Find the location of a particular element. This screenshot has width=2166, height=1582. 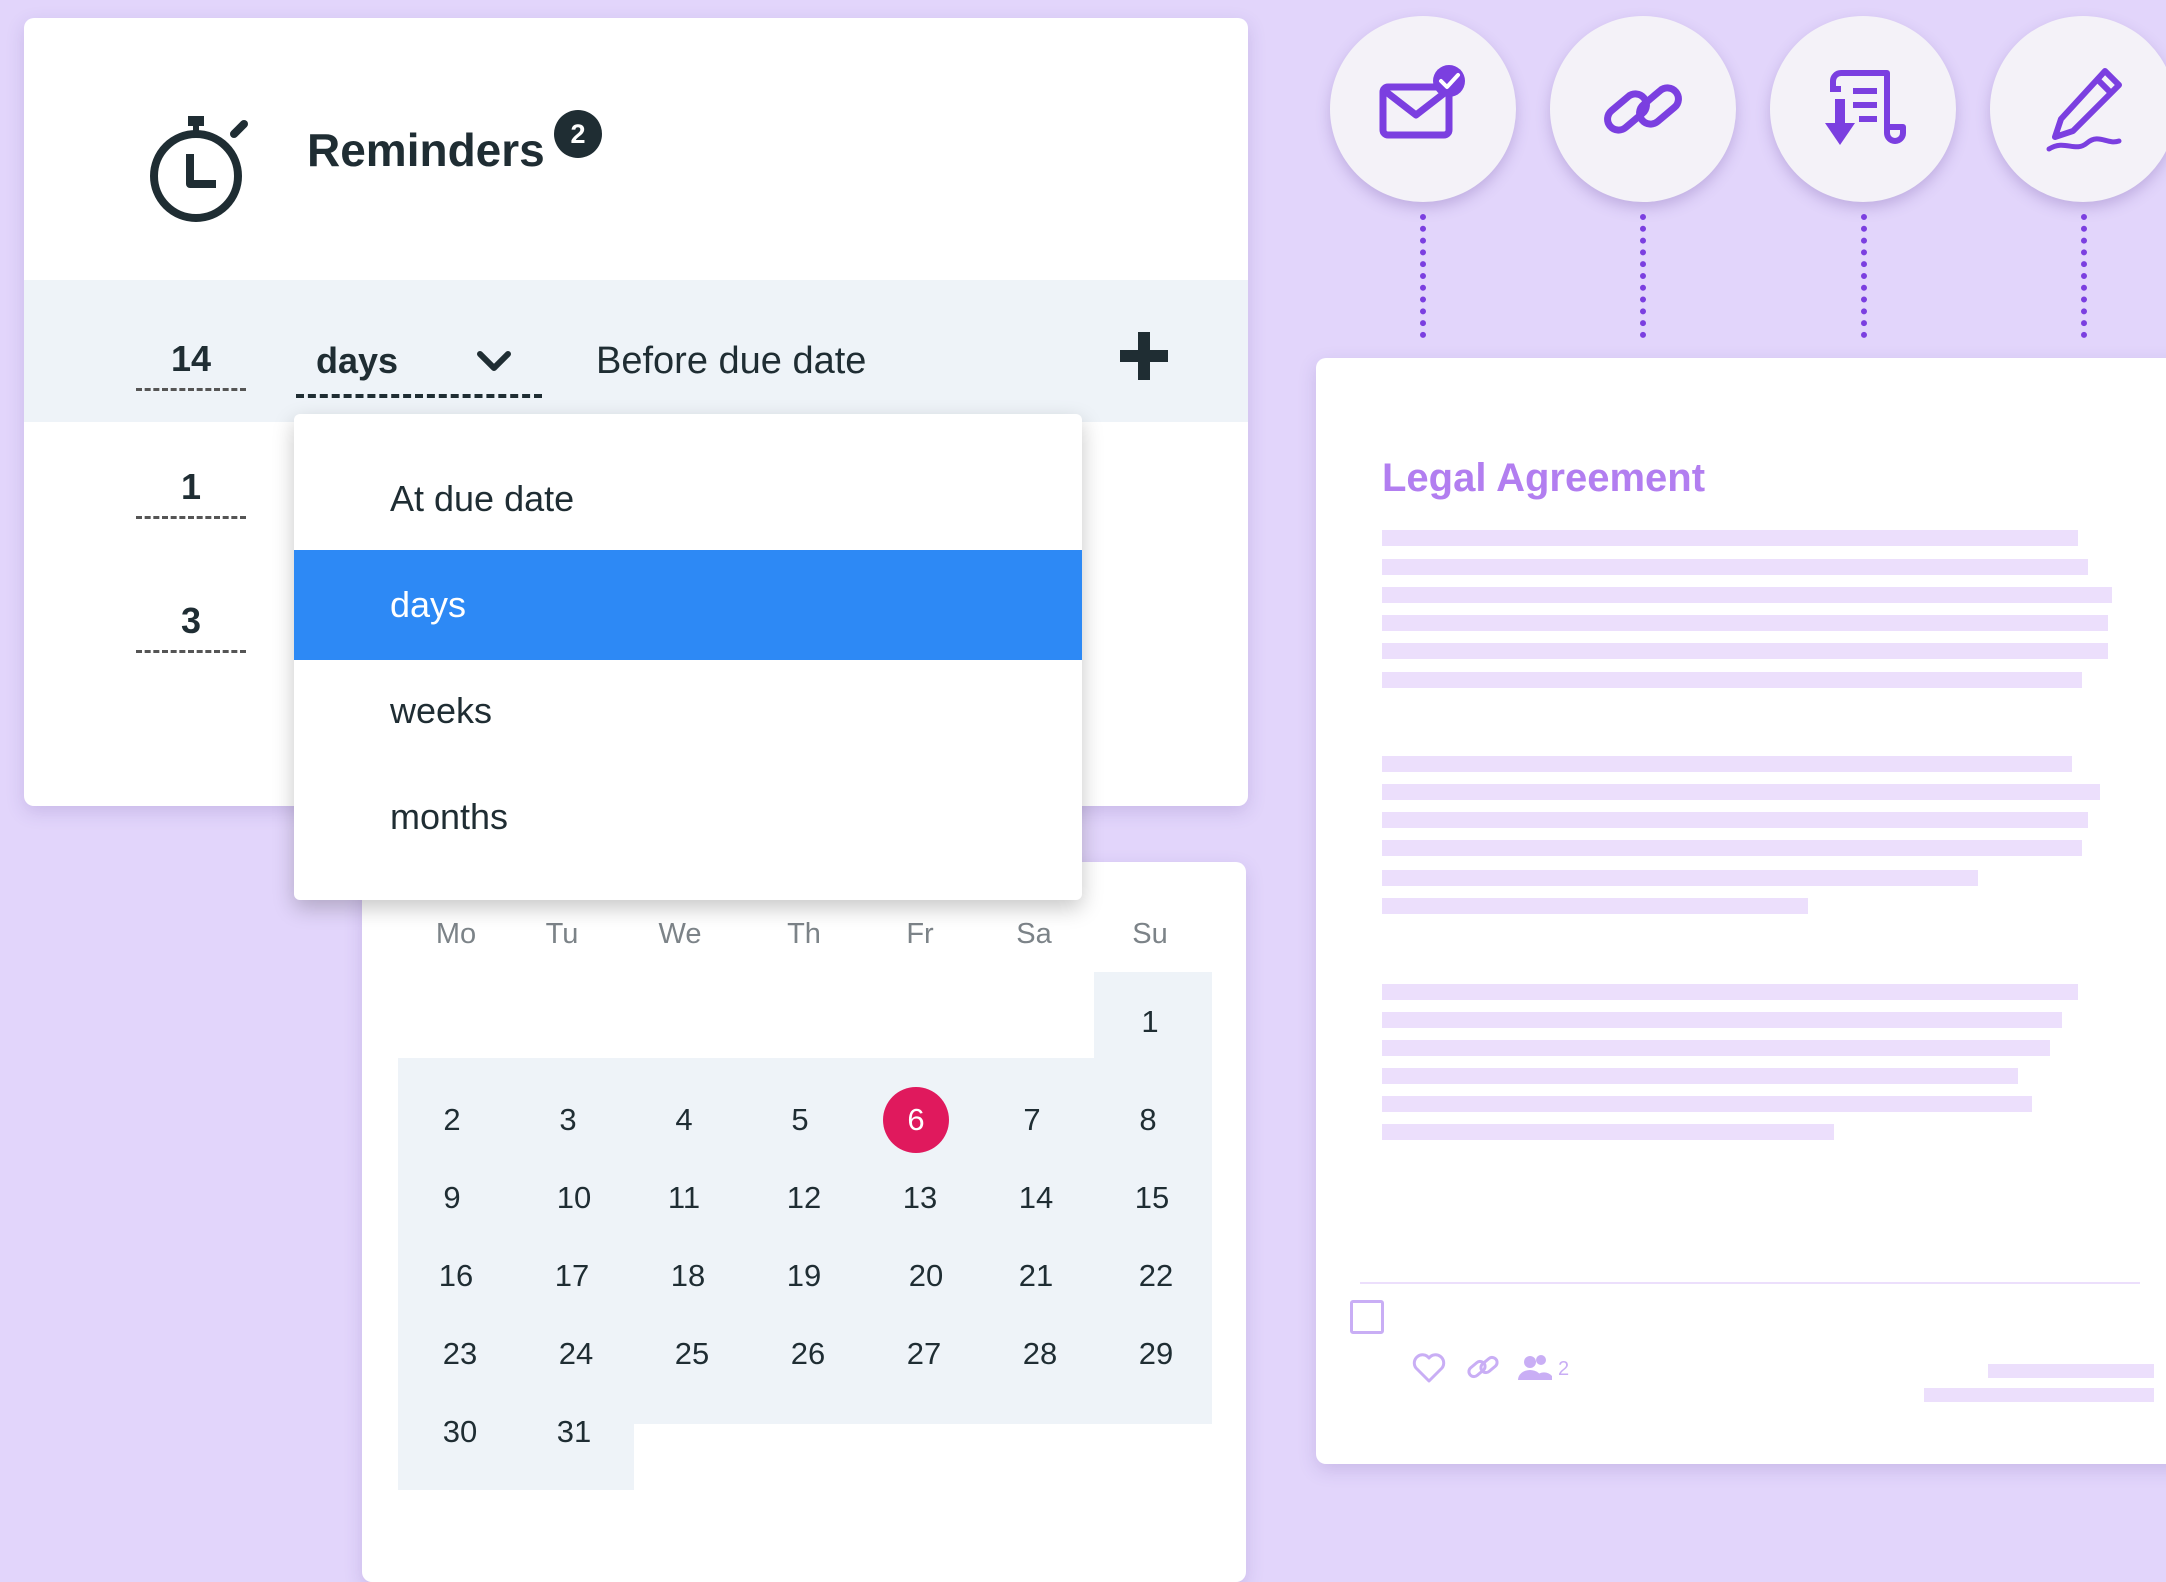

calendar-day: 20 is located at coordinates (926, 1276).